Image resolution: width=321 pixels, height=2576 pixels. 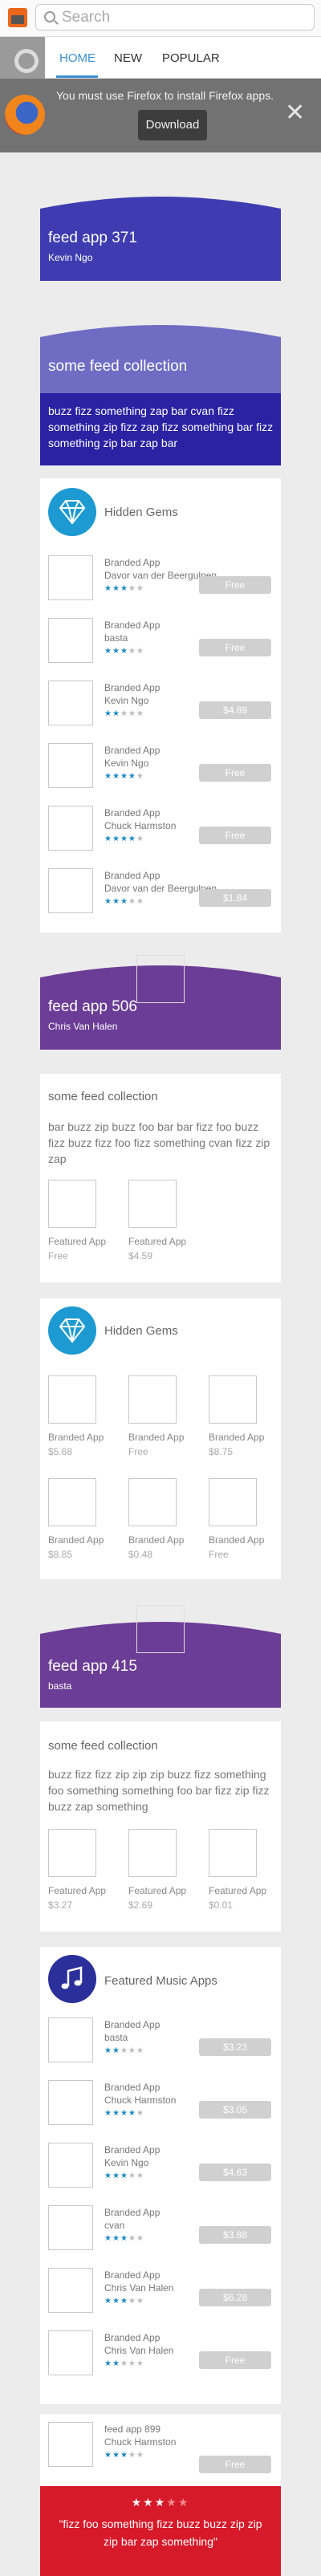 What do you see at coordinates (172, 125) in the screenshot?
I see `download-button: Download` at bounding box center [172, 125].